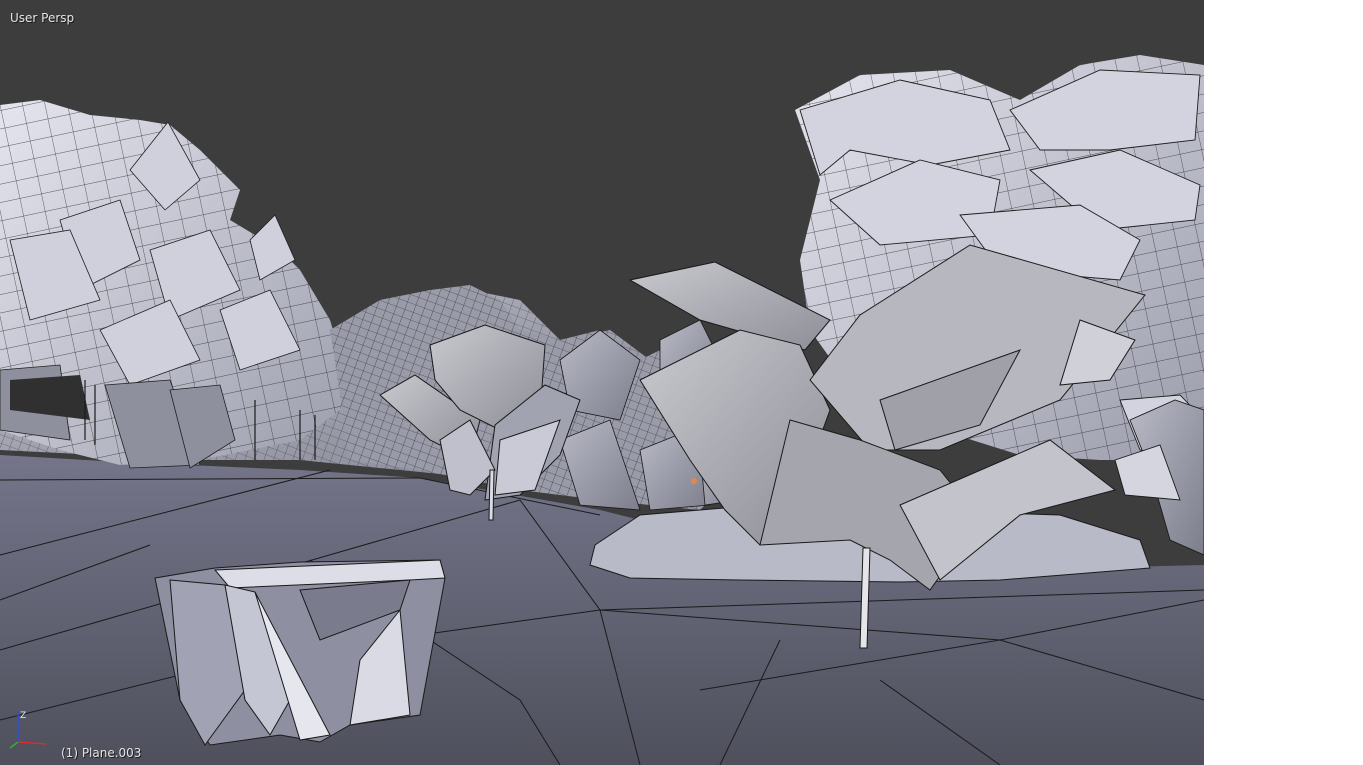 This screenshot has width=1363, height=765. What do you see at coordinates (28, 730) in the screenshot?
I see `axis-gizmo: Z` at bounding box center [28, 730].